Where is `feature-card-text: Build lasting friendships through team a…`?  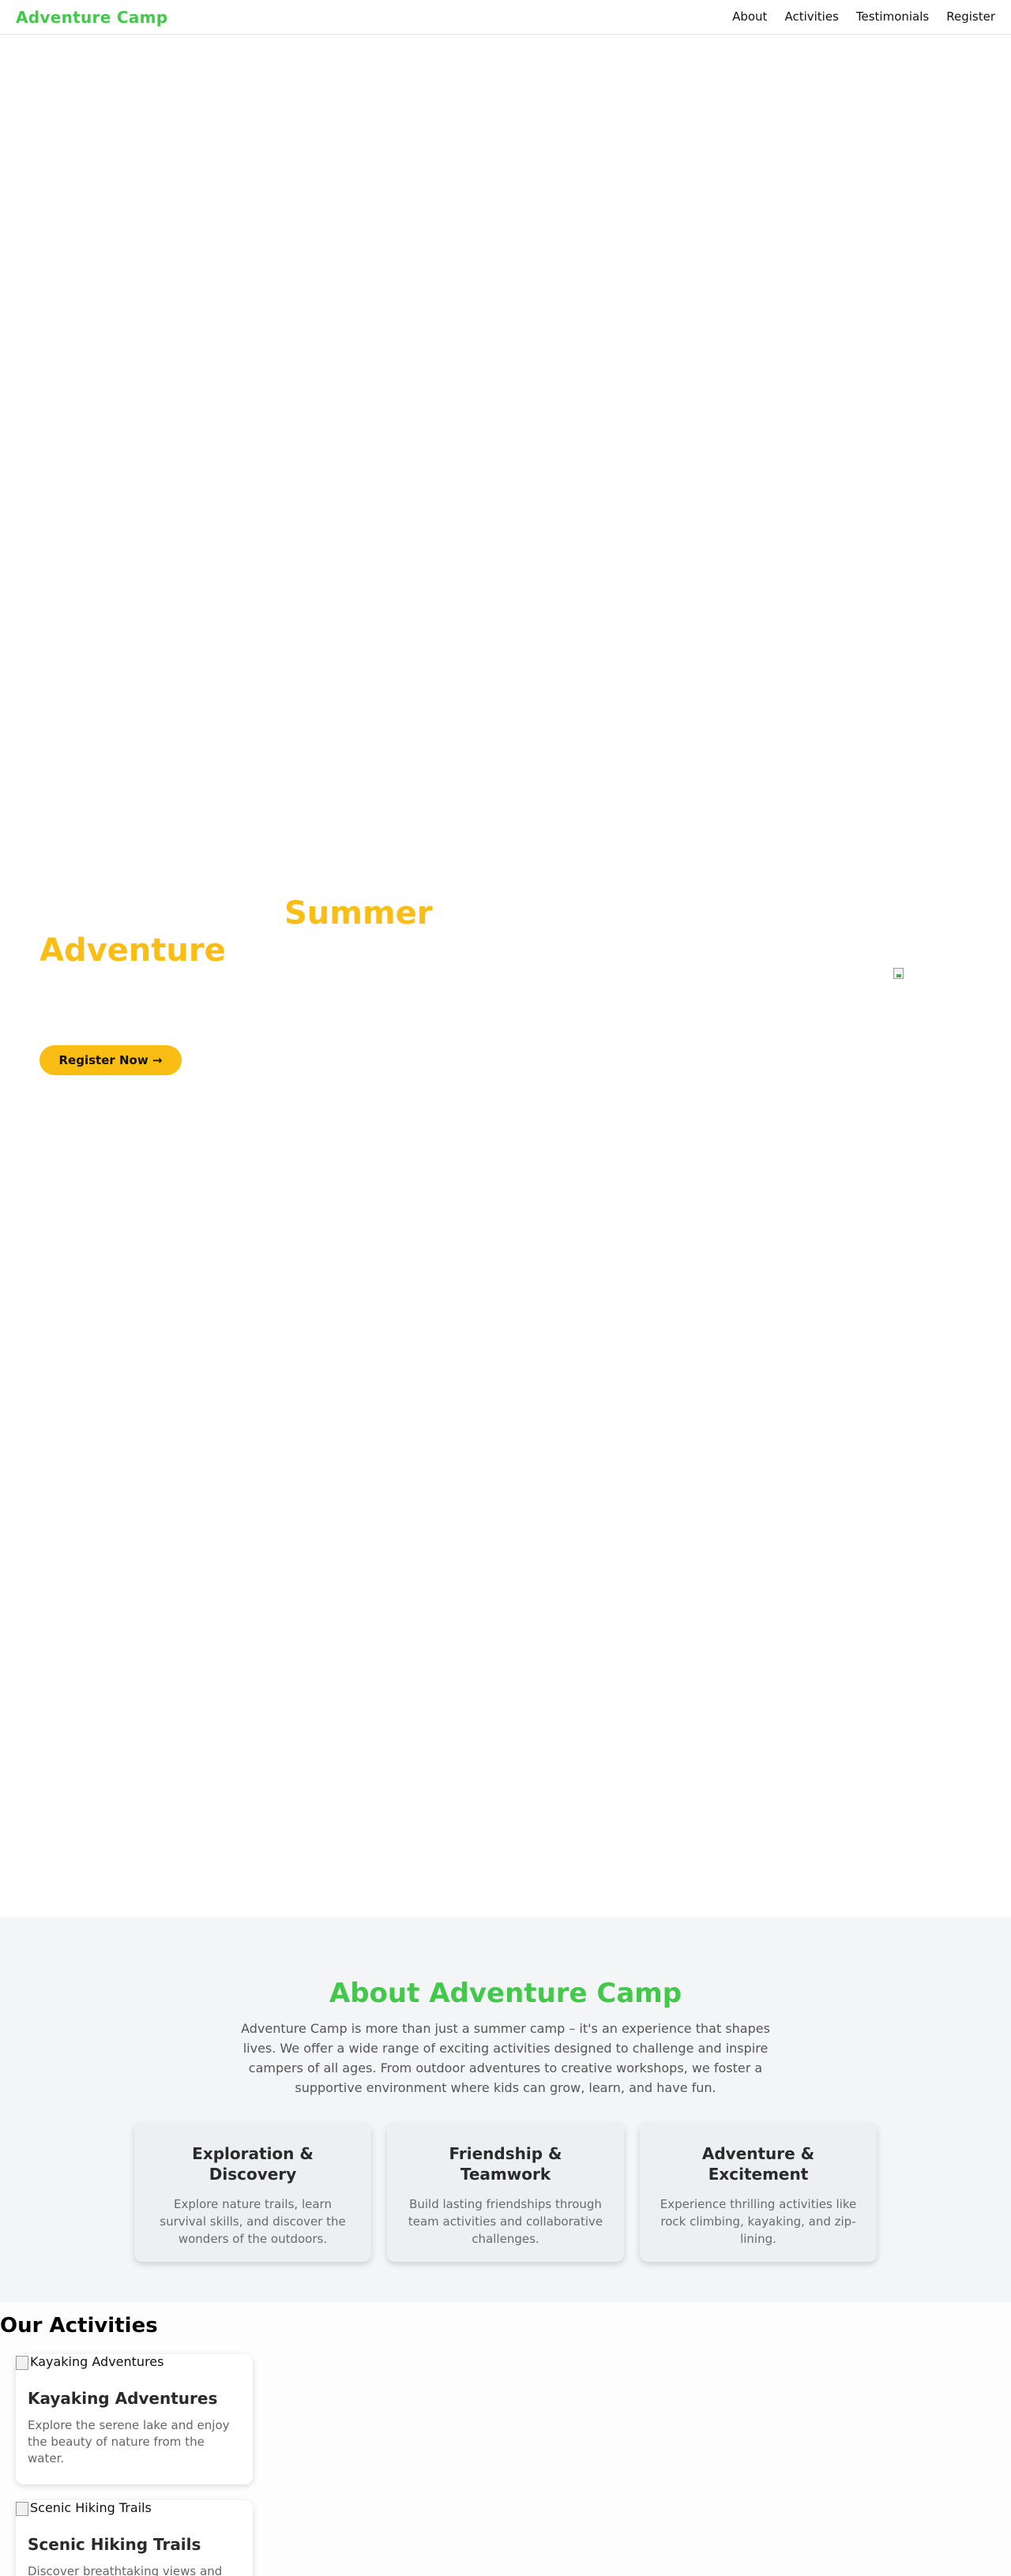 feature-card-text: Build lasting friendships through team a… is located at coordinates (505, 2221).